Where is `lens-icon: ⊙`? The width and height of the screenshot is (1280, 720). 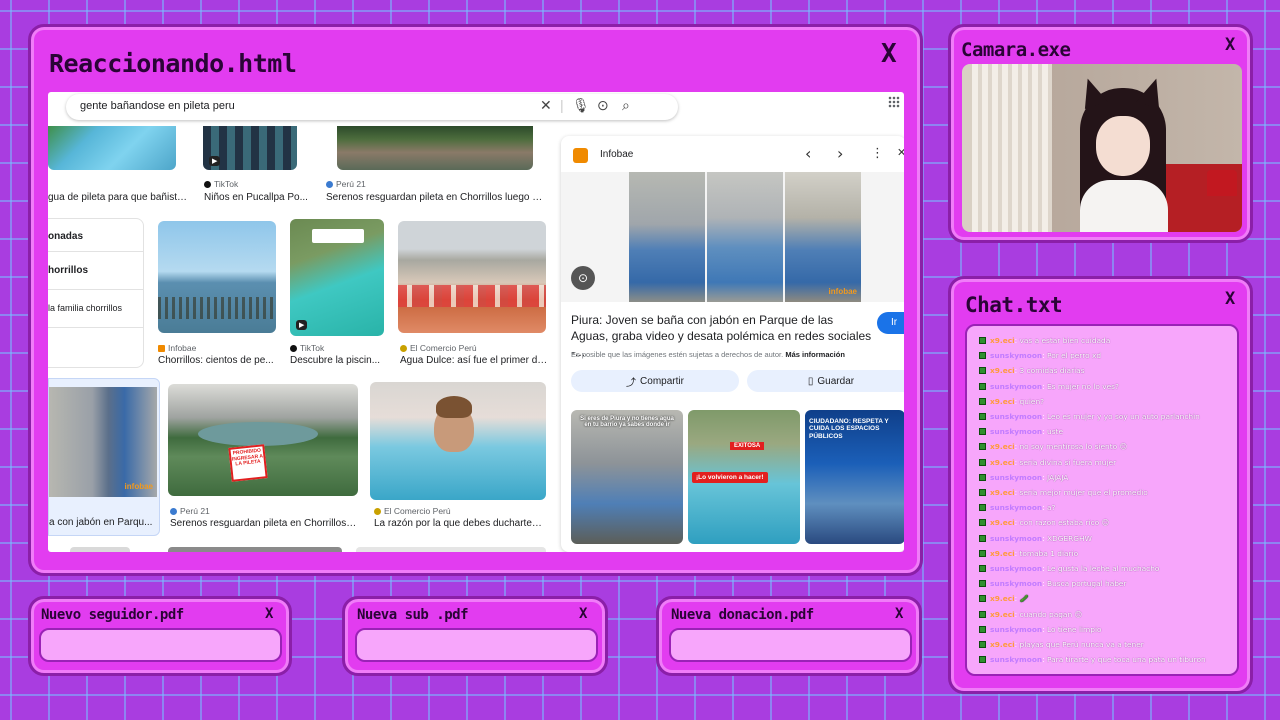
lens-icon: ⊙ is located at coordinates (603, 105).